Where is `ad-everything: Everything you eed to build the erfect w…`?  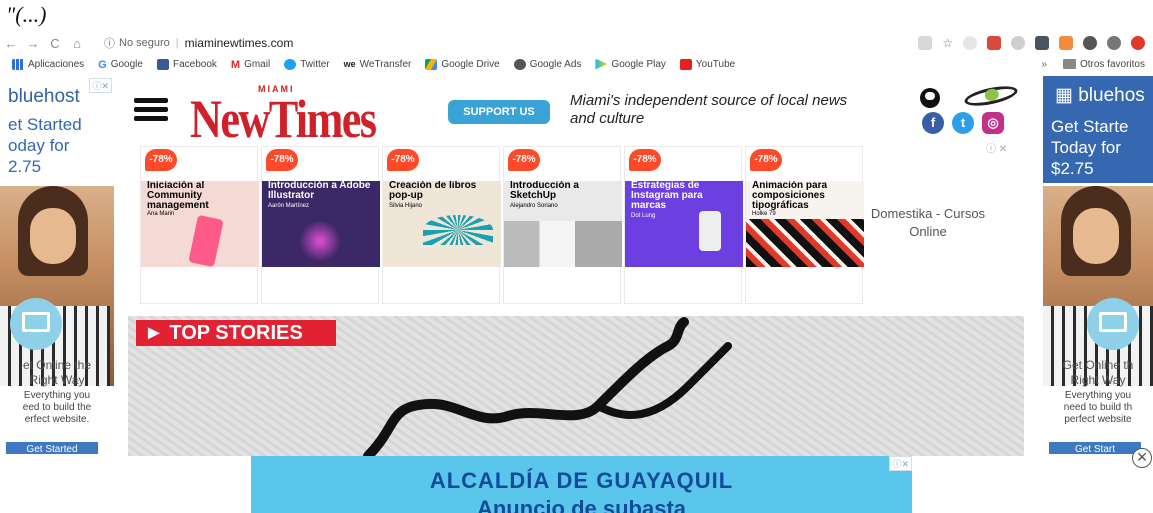 ad-everything: Everything you eed to build the erfect w… is located at coordinates (57, 408).